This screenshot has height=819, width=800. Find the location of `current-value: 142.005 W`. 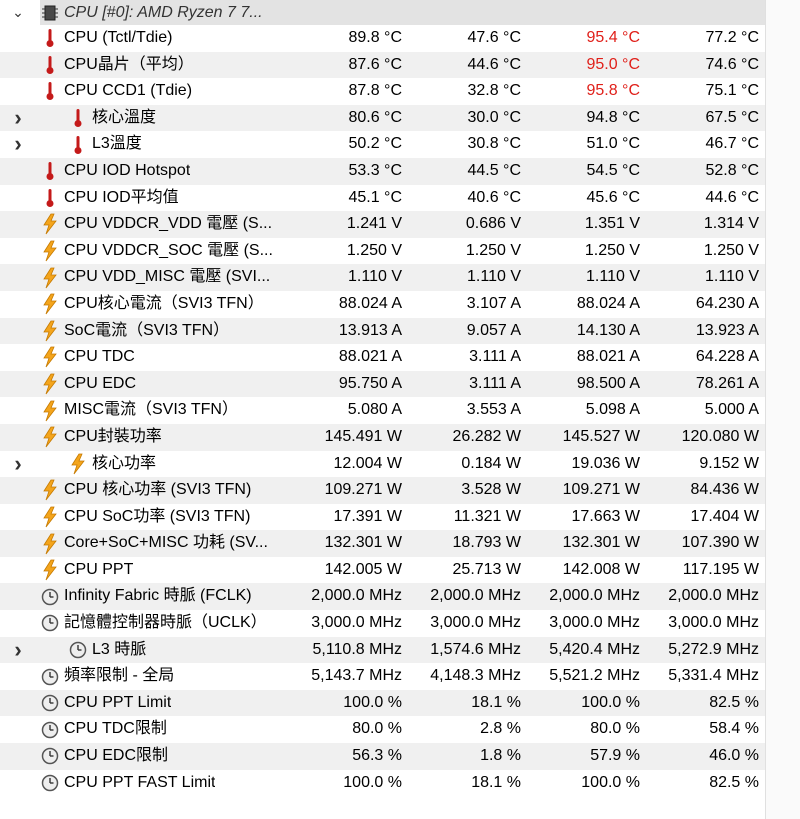

current-value: 142.005 W is located at coordinates (363, 569).